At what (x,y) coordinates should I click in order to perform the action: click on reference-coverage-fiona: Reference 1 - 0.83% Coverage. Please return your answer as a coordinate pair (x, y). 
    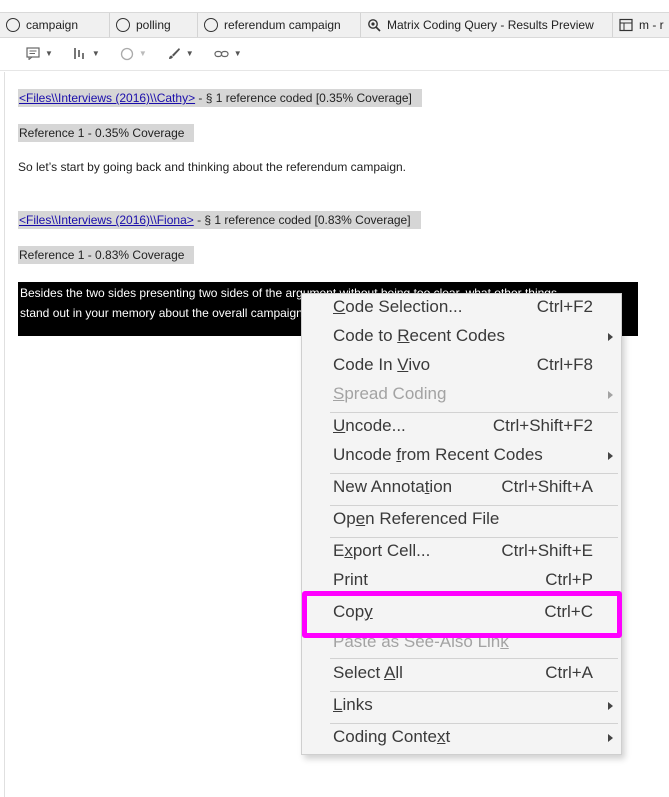
    Looking at the image, I should click on (106, 255).